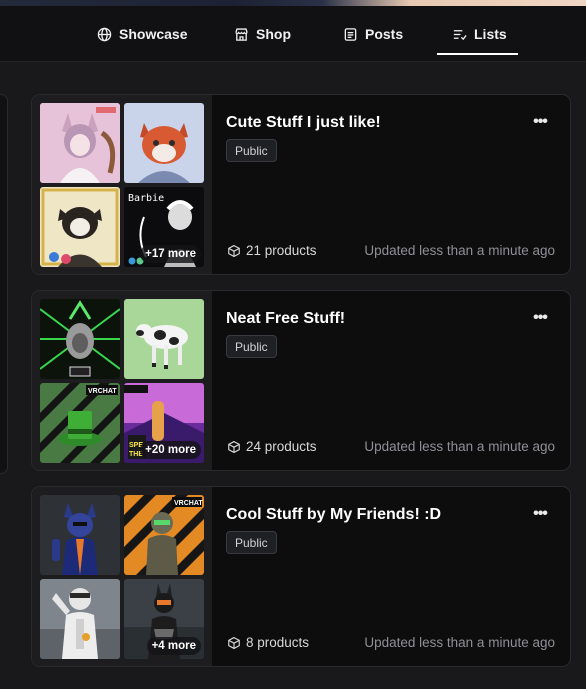  What do you see at coordinates (241, 34) in the screenshot?
I see `store-icon` at bounding box center [241, 34].